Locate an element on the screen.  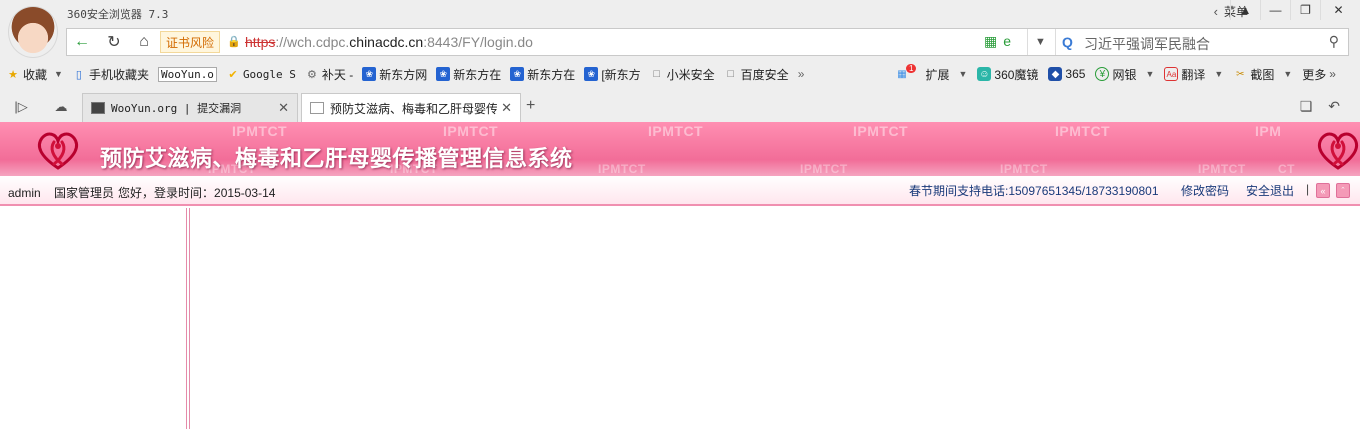
url-suffix: :8443/FY/login.do is located at coordinates (478, 42).